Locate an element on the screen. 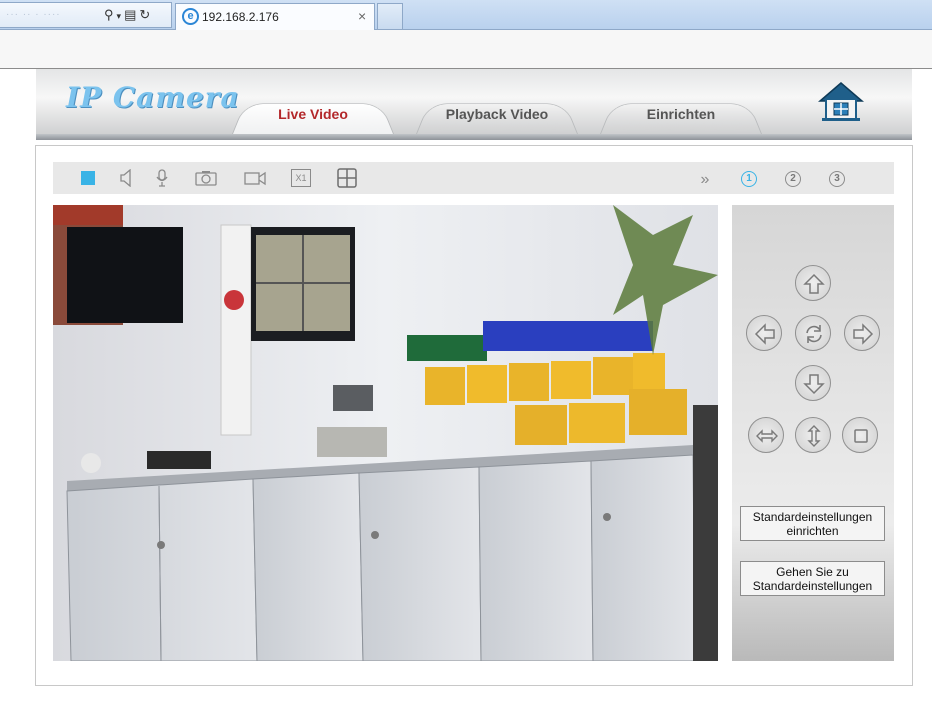 This screenshot has height=702, width=932. set-default-button: Standardeinstellungen einrichten is located at coordinates (812, 523).